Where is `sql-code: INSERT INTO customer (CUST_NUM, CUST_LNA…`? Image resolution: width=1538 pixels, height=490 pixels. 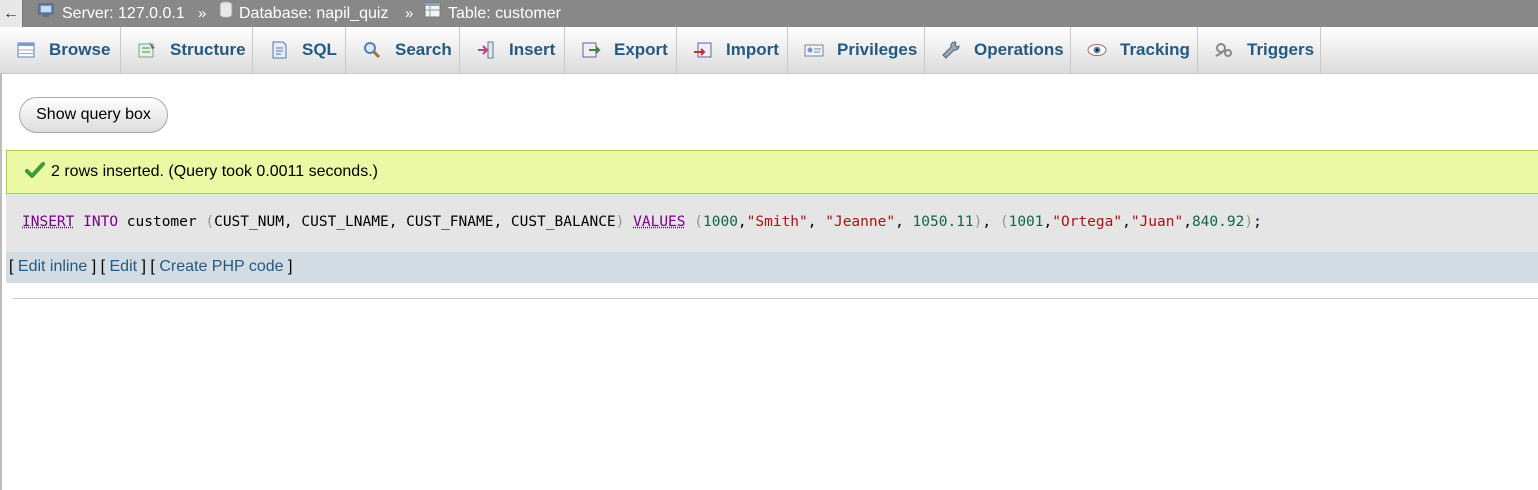
sql-code: INSERT INTO customer (CUST_NUM, CUST_LNA… is located at coordinates (642, 222).